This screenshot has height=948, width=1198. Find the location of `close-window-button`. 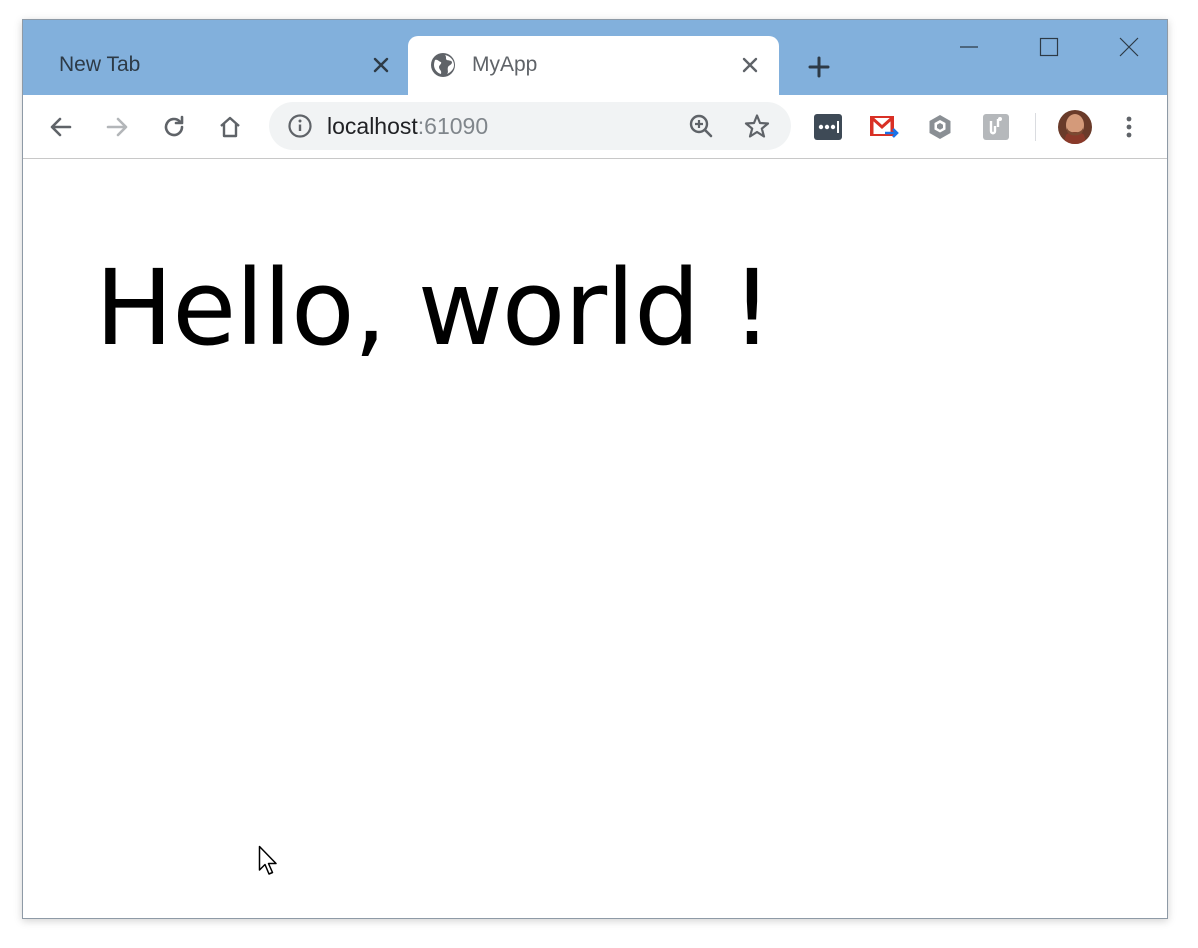

close-window-button is located at coordinates (1129, 47).